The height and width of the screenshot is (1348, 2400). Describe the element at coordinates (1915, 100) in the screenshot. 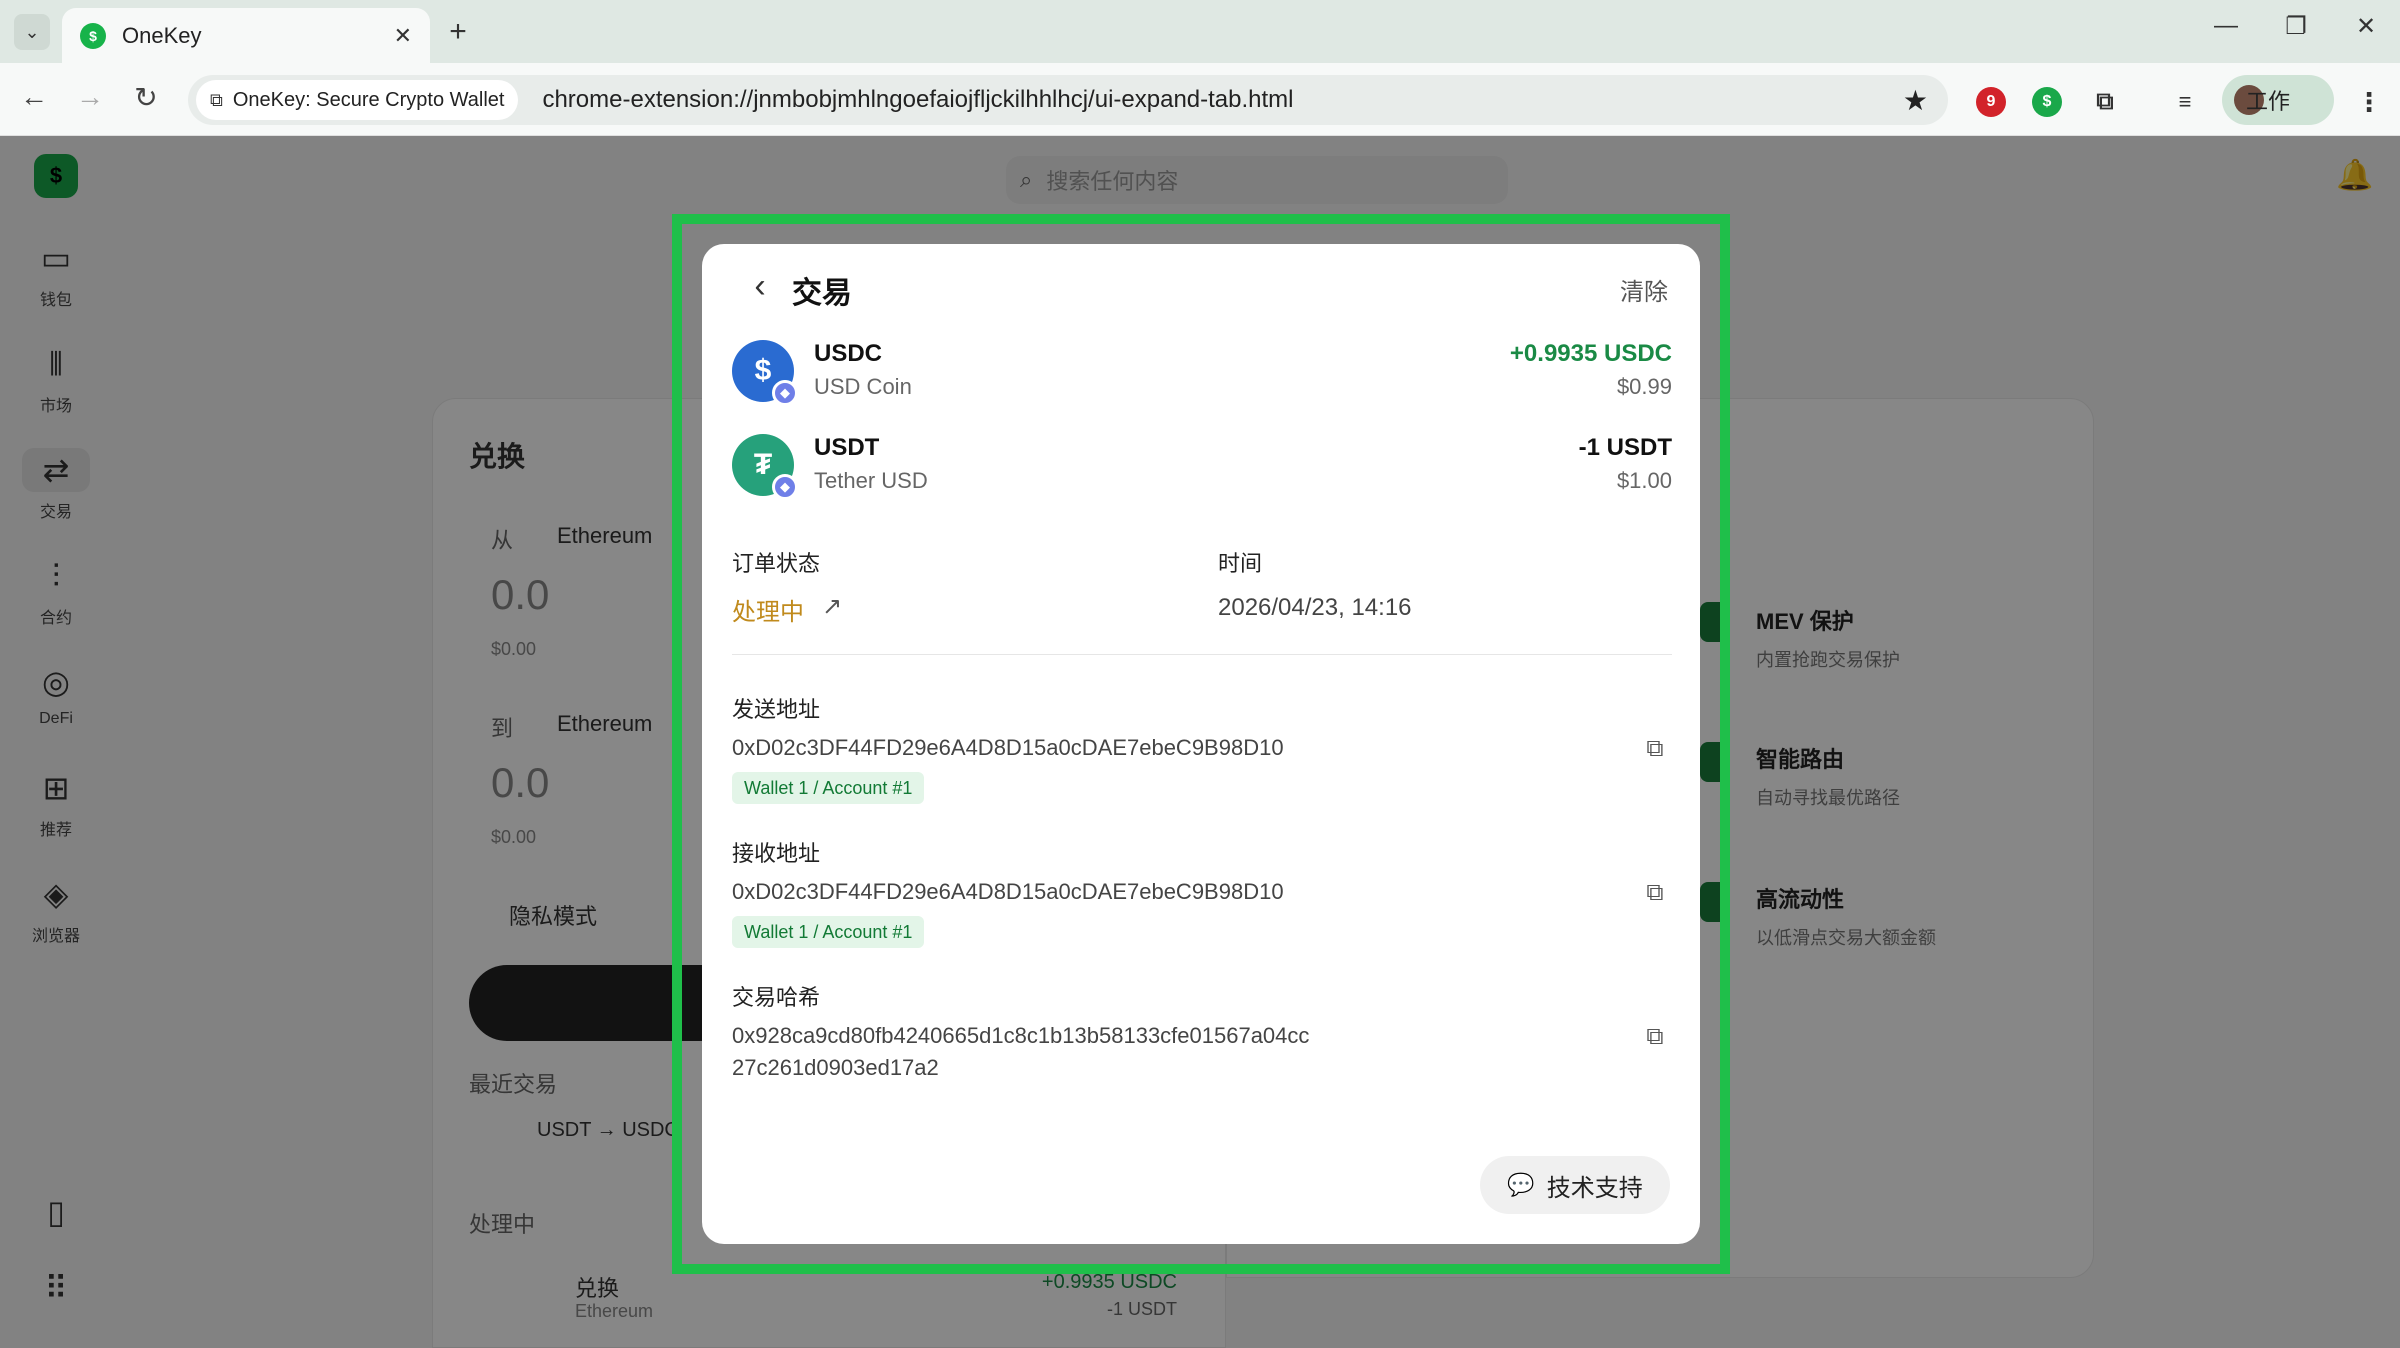

I see `bookmark-star-icon: ★` at that location.